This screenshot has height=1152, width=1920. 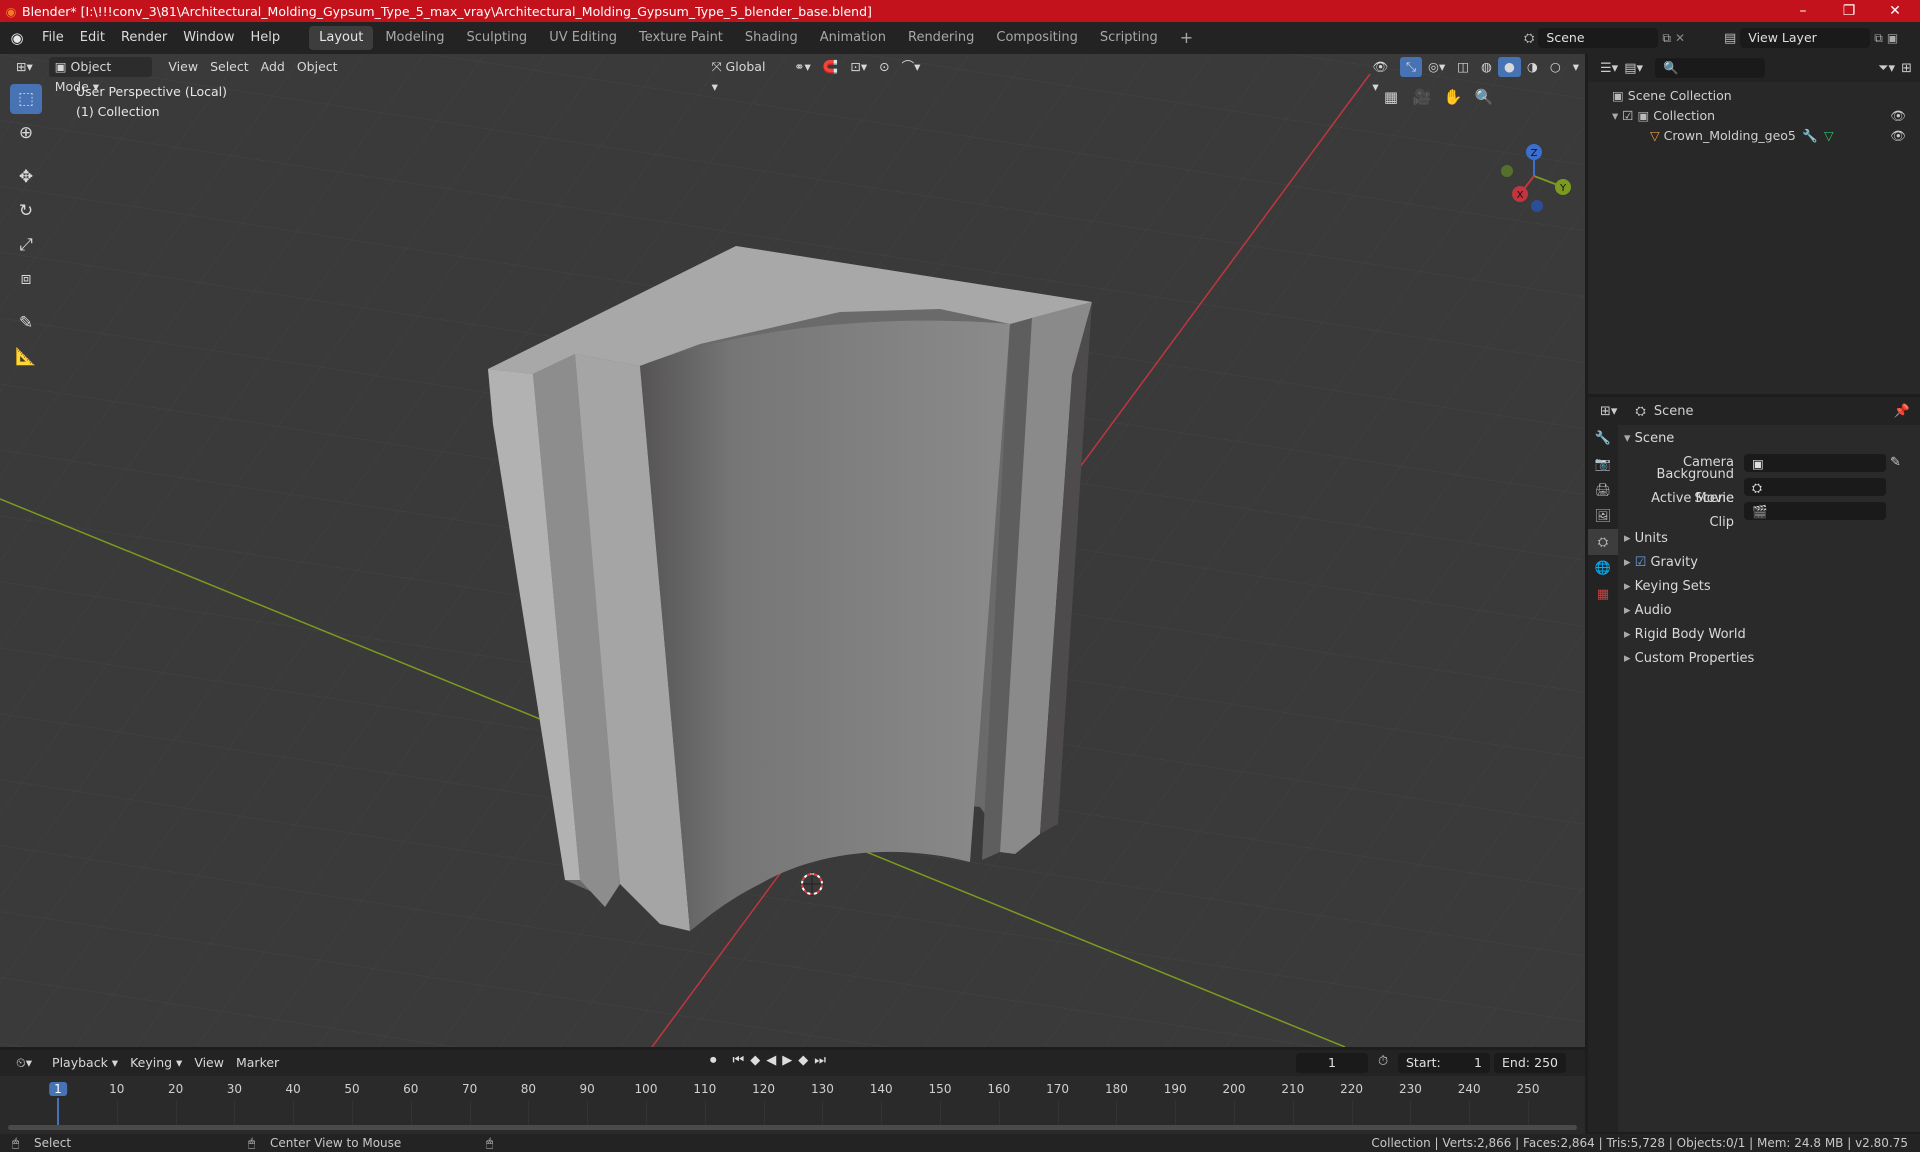 What do you see at coordinates (1633, 68) in the screenshot?
I see `display-mode-icon: ▤▾` at bounding box center [1633, 68].